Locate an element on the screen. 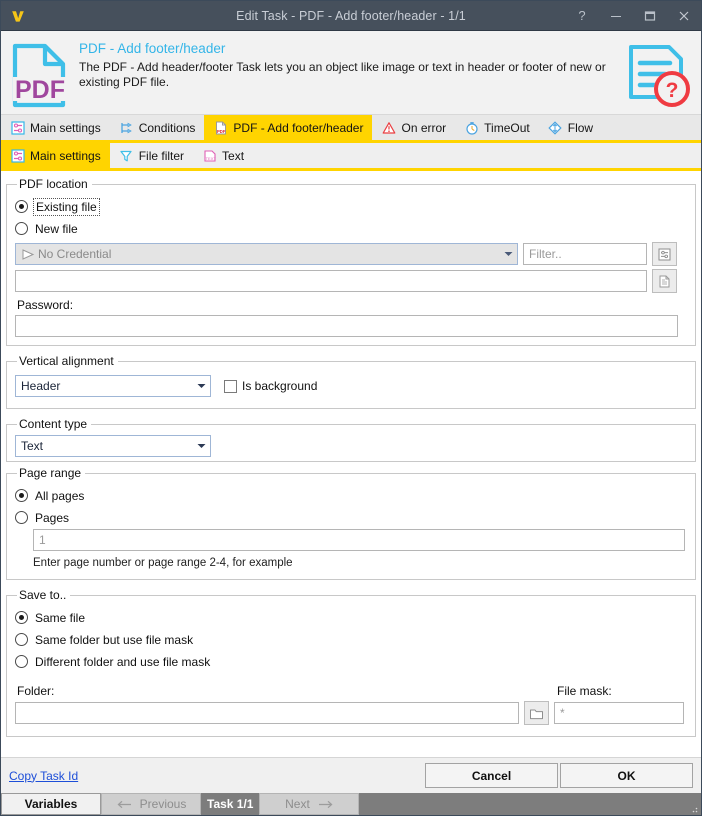 Image resolution: width=702 pixels, height=816 pixels. radio-label: All pages is located at coordinates (60, 495).